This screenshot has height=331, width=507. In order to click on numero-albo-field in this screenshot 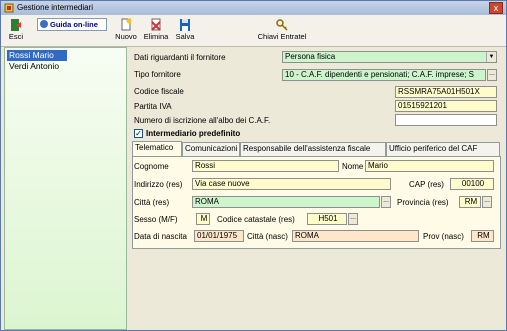, I will do `click(446, 120)`.